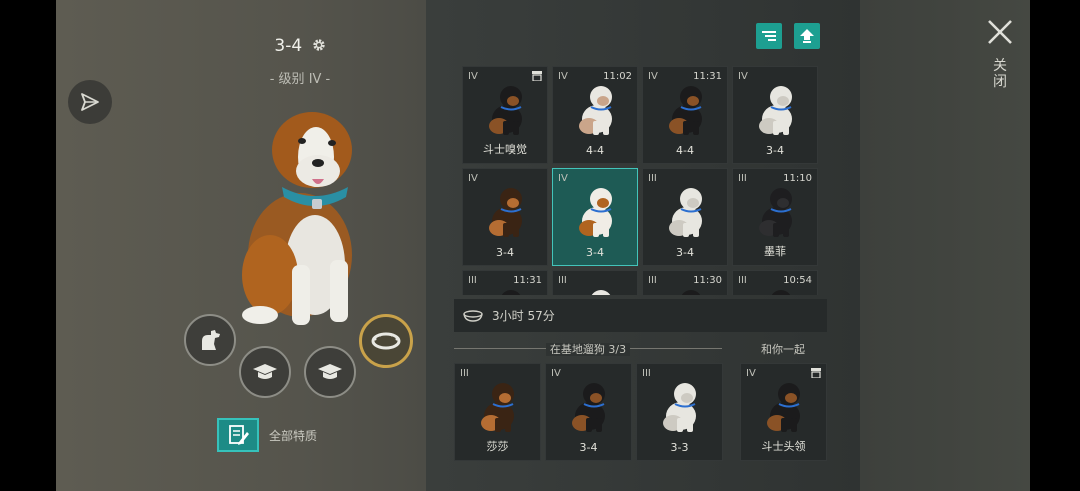 The width and height of the screenshot is (1080, 491). I want to click on timer-text: 3小时 57分, so click(523, 316).